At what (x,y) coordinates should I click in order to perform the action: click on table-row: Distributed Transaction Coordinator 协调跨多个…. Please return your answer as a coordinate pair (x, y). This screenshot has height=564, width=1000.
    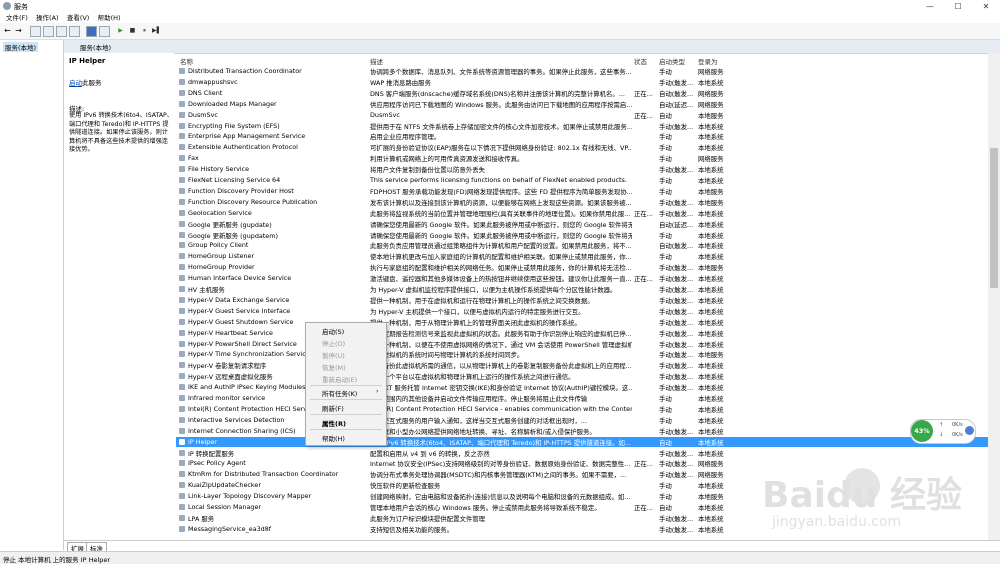
    Looking at the image, I should click on (582, 71).